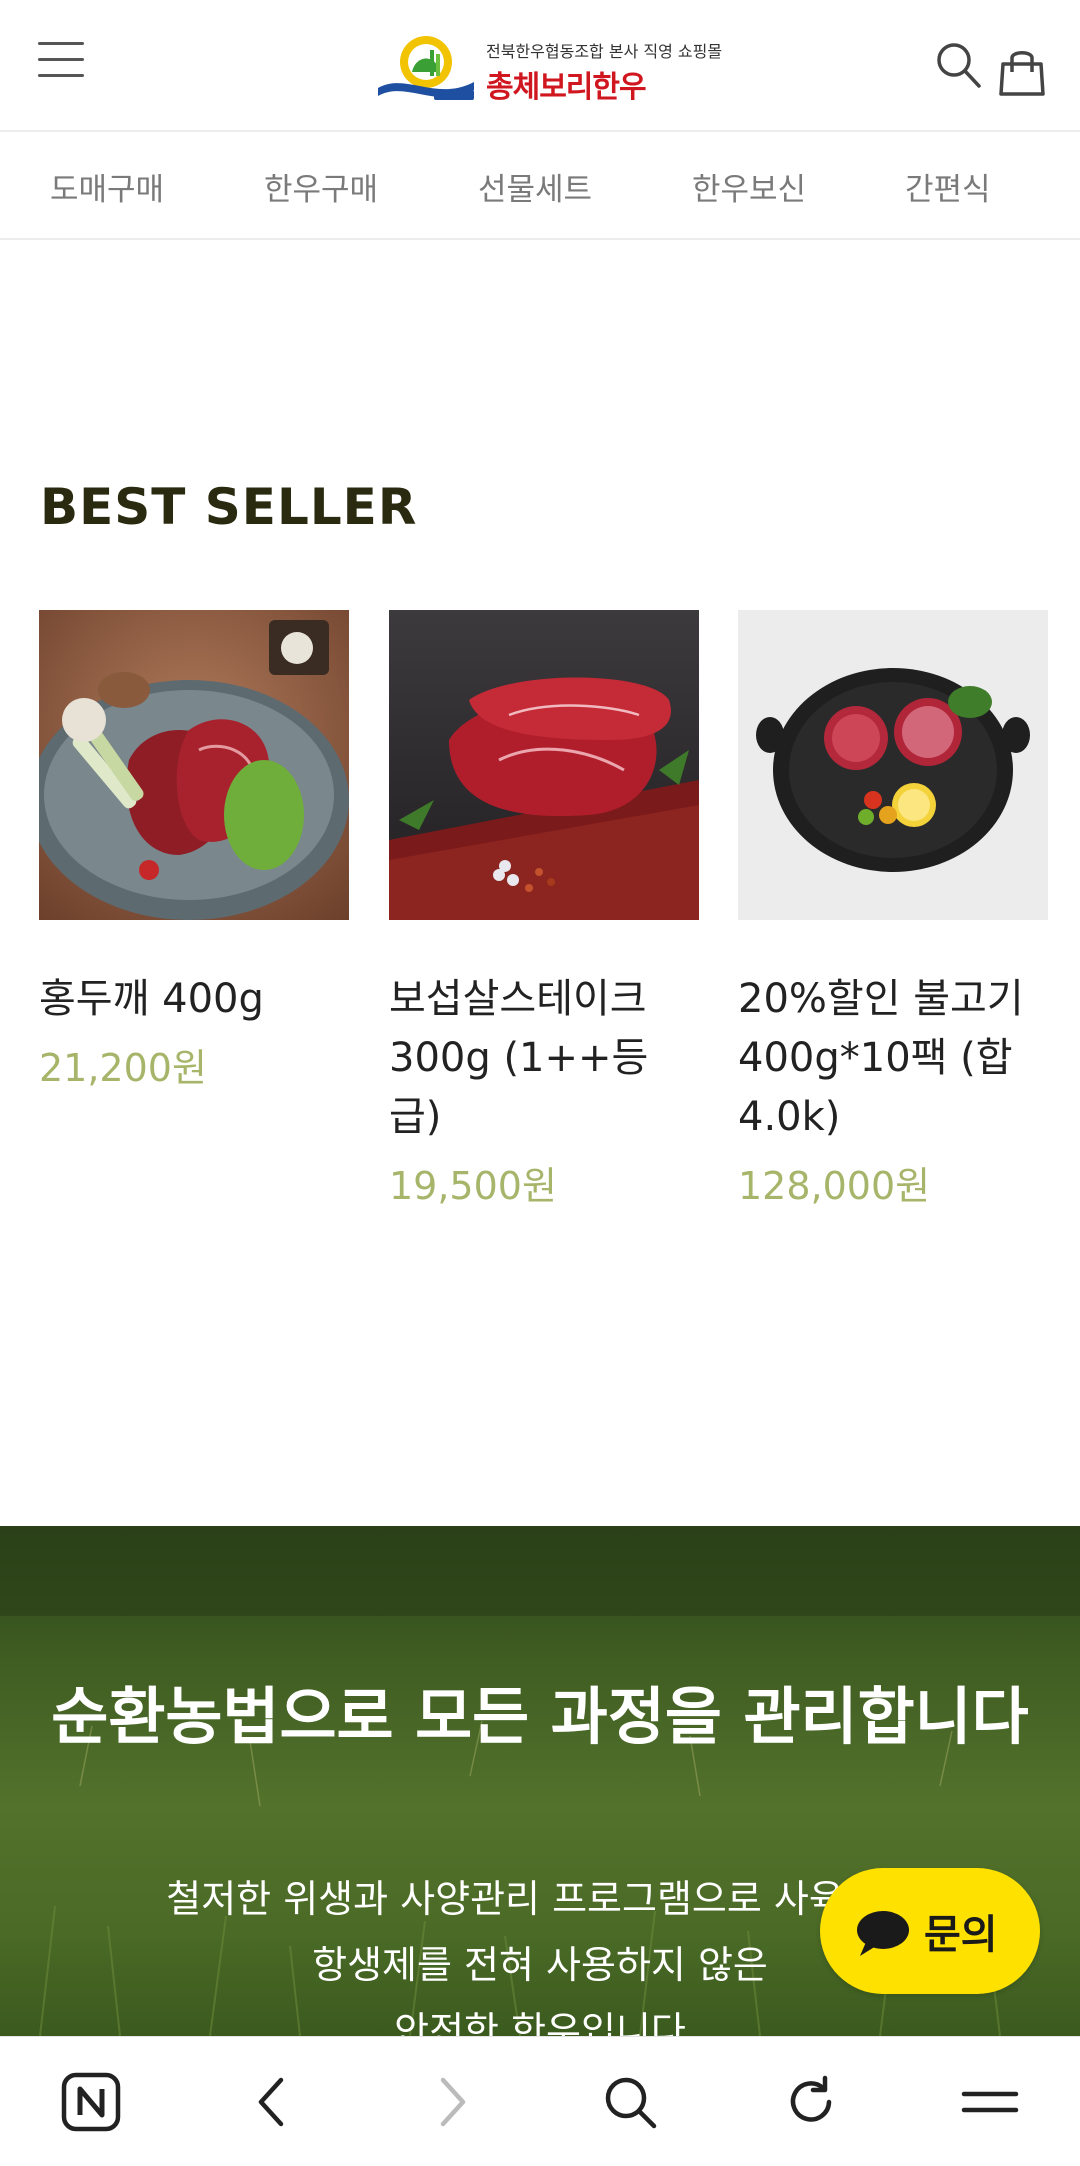  Describe the element at coordinates (566, 87) in the screenshot. I see `logo-brand-name: 총체보리한우` at that location.